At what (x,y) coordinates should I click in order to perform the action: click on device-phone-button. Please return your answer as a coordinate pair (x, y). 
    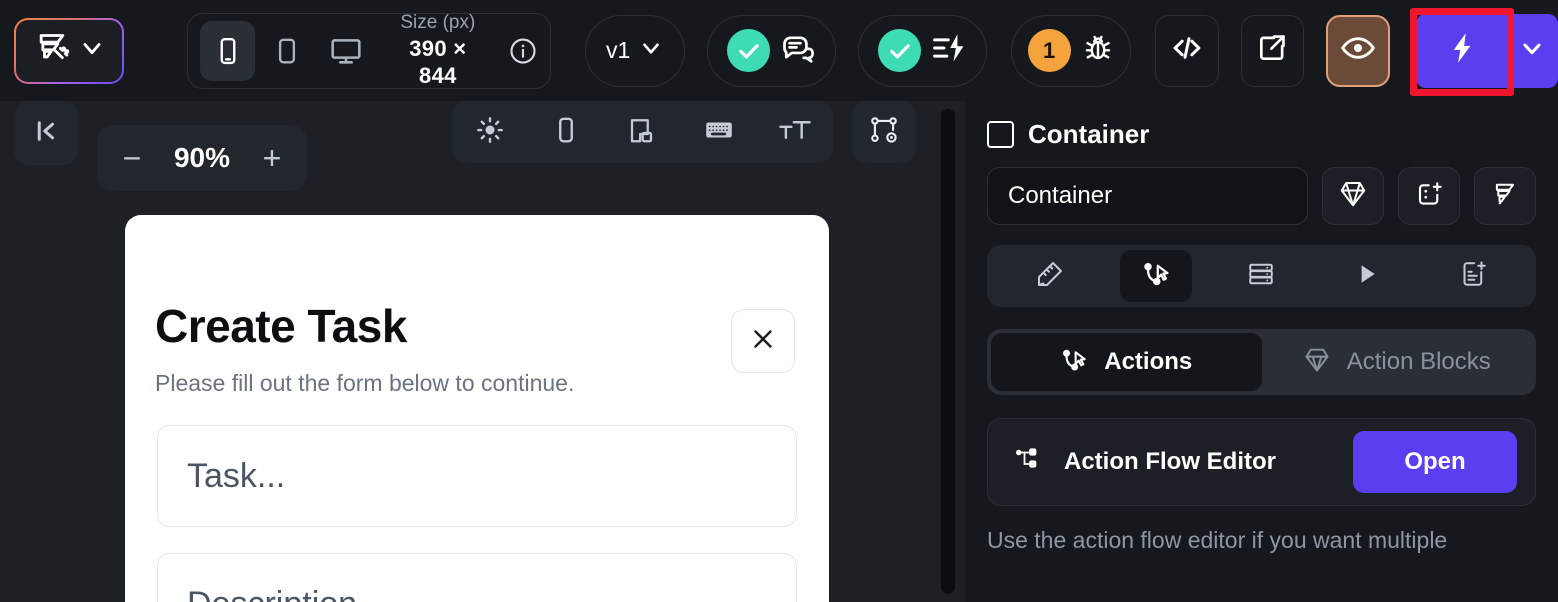
    Looking at the image, I should click on (227, 50).